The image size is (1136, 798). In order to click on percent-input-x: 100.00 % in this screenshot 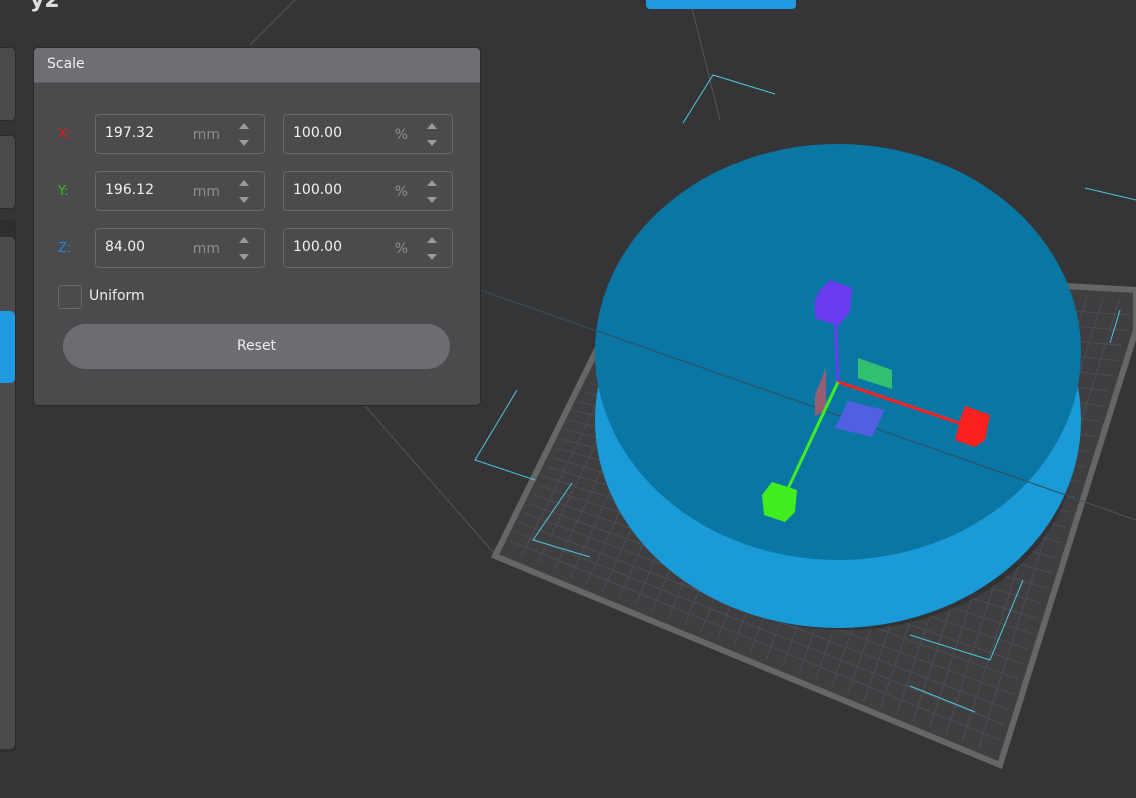, I will do `click(368, 134)`.